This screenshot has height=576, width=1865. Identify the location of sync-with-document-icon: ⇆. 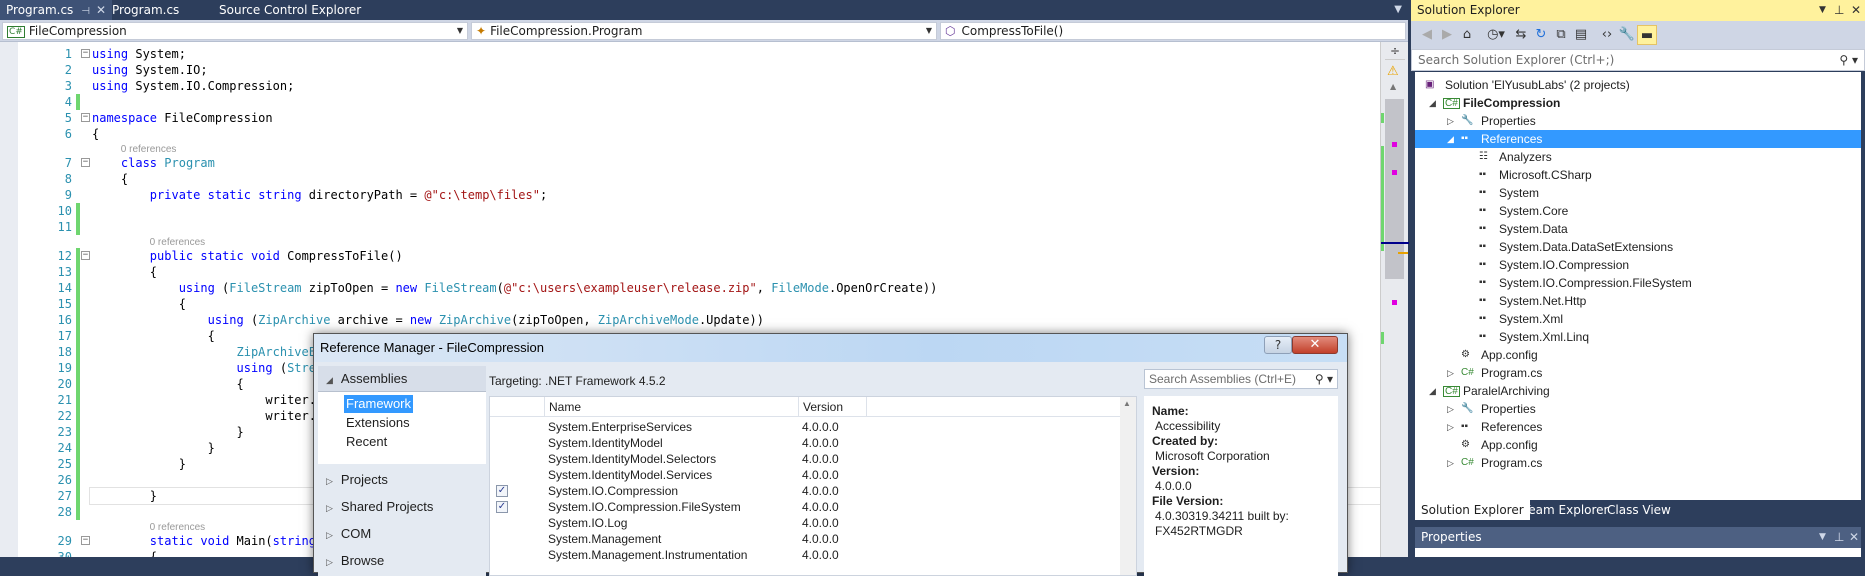
(1521, 35).